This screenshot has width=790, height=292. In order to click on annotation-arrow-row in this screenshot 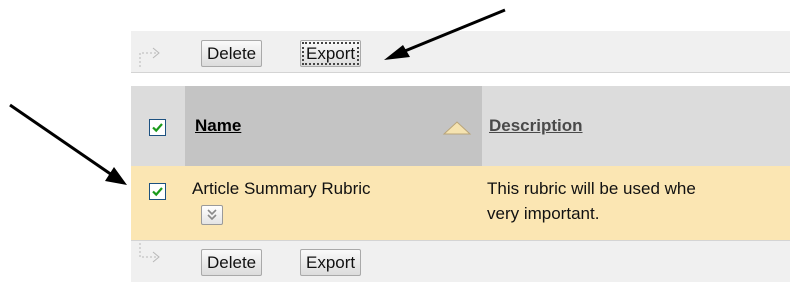, I will do `click(61, 140)`.